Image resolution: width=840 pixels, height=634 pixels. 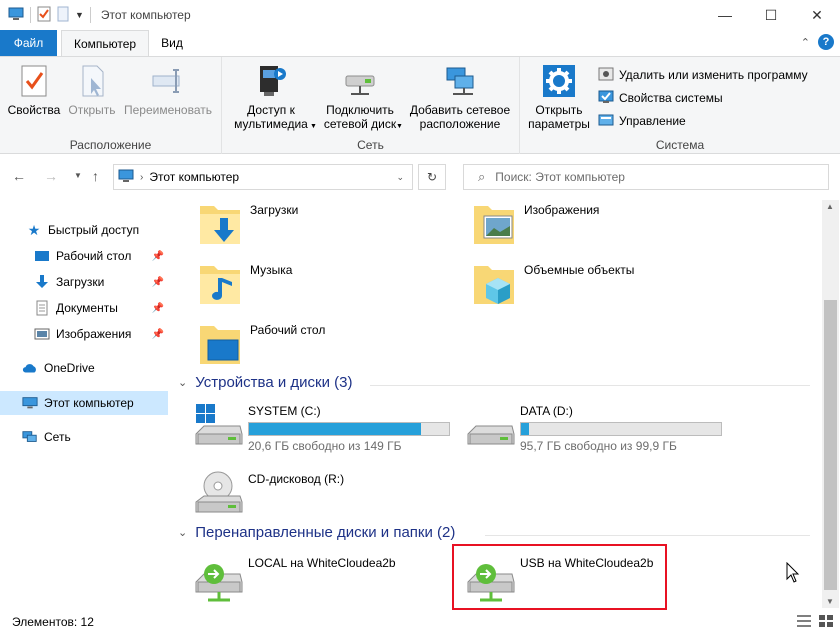 What do you see at coordinates (652, 121) in the screenshot?
I see `manage-label: Управление` at bounding box center [652, 121].